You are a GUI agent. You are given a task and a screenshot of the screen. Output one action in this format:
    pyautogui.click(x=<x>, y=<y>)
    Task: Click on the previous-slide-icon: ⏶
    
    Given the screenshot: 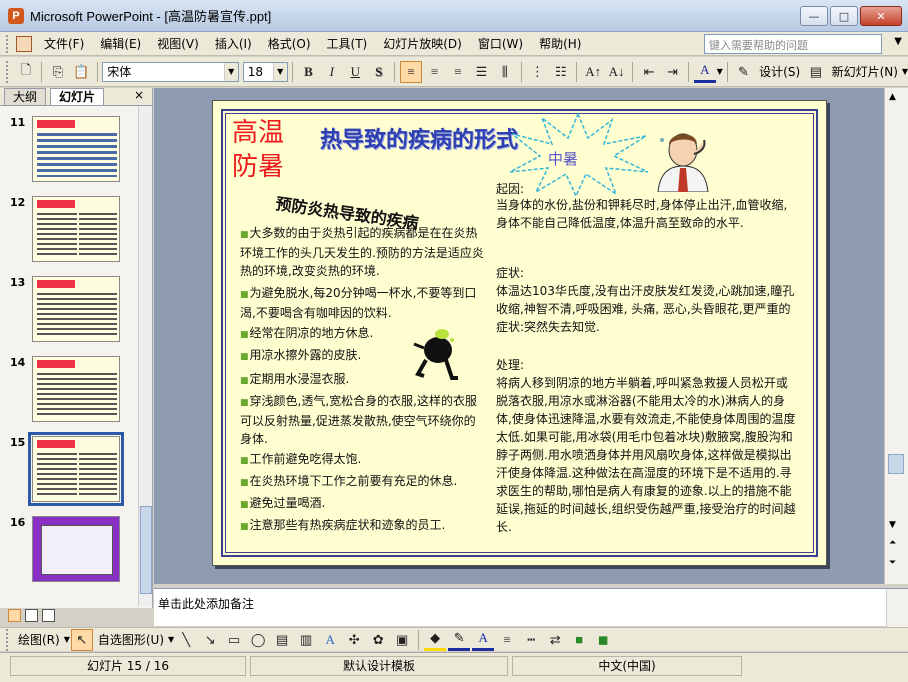 What is the action you would take?
    pyautogui.click(x=892, y=543)
    